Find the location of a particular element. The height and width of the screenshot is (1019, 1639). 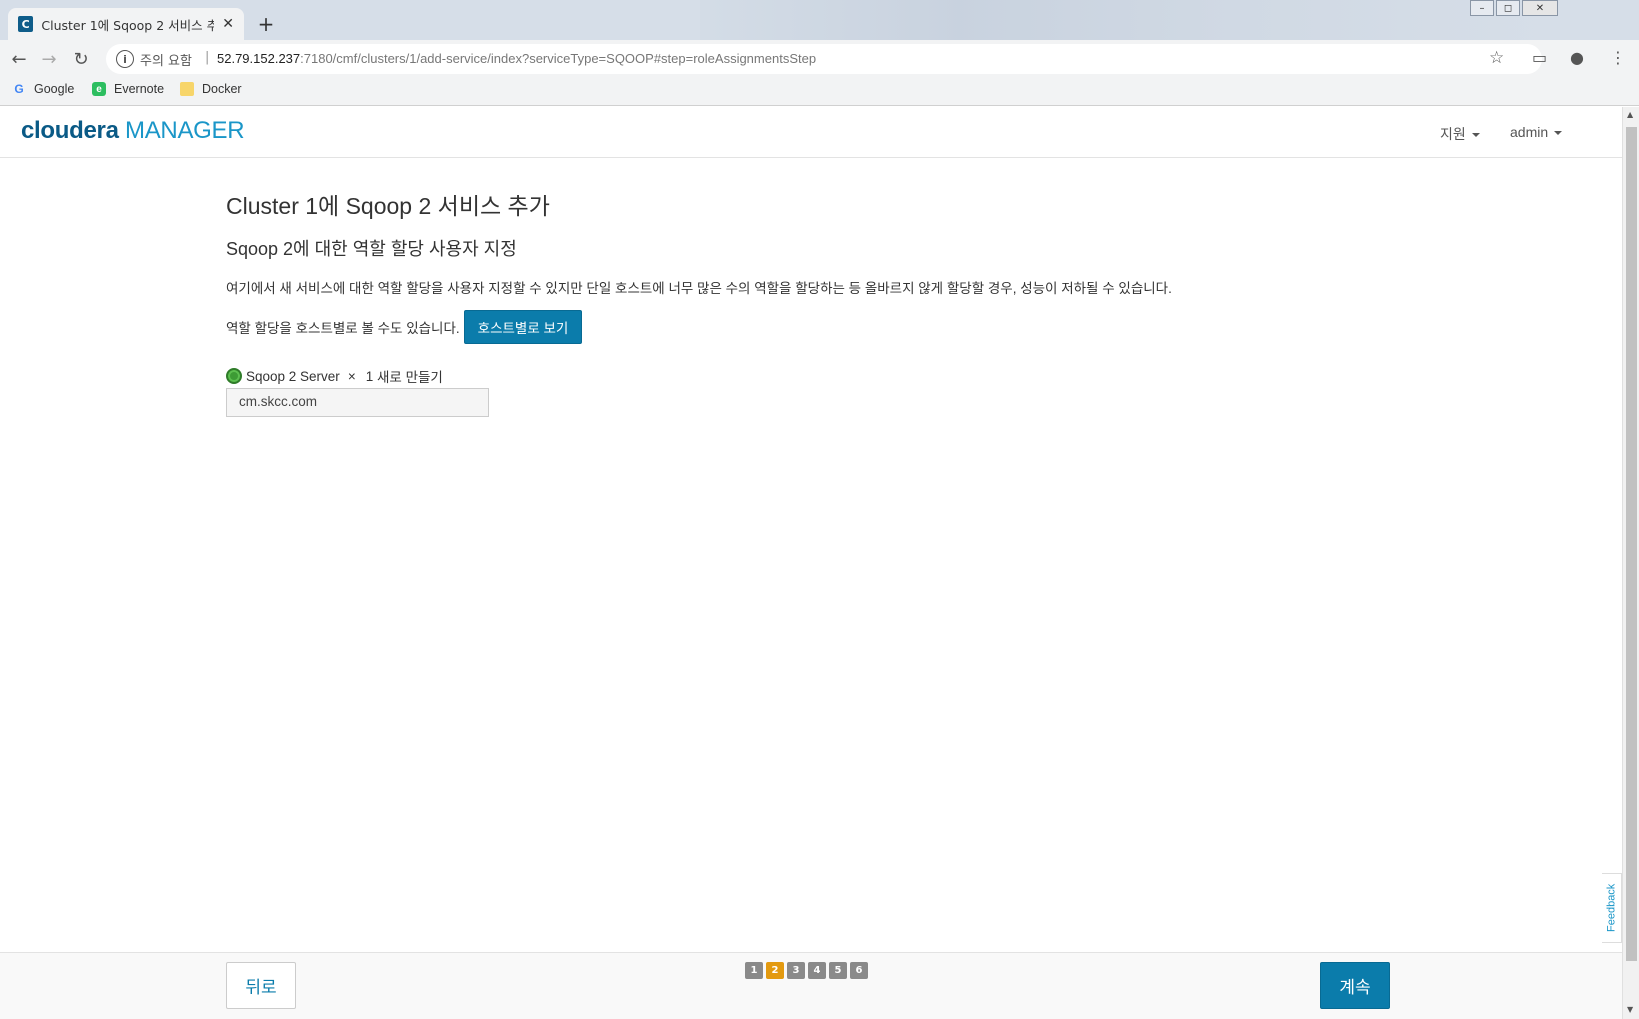

cloudera-favicon-icon: C is located at coordinates (26, 24).